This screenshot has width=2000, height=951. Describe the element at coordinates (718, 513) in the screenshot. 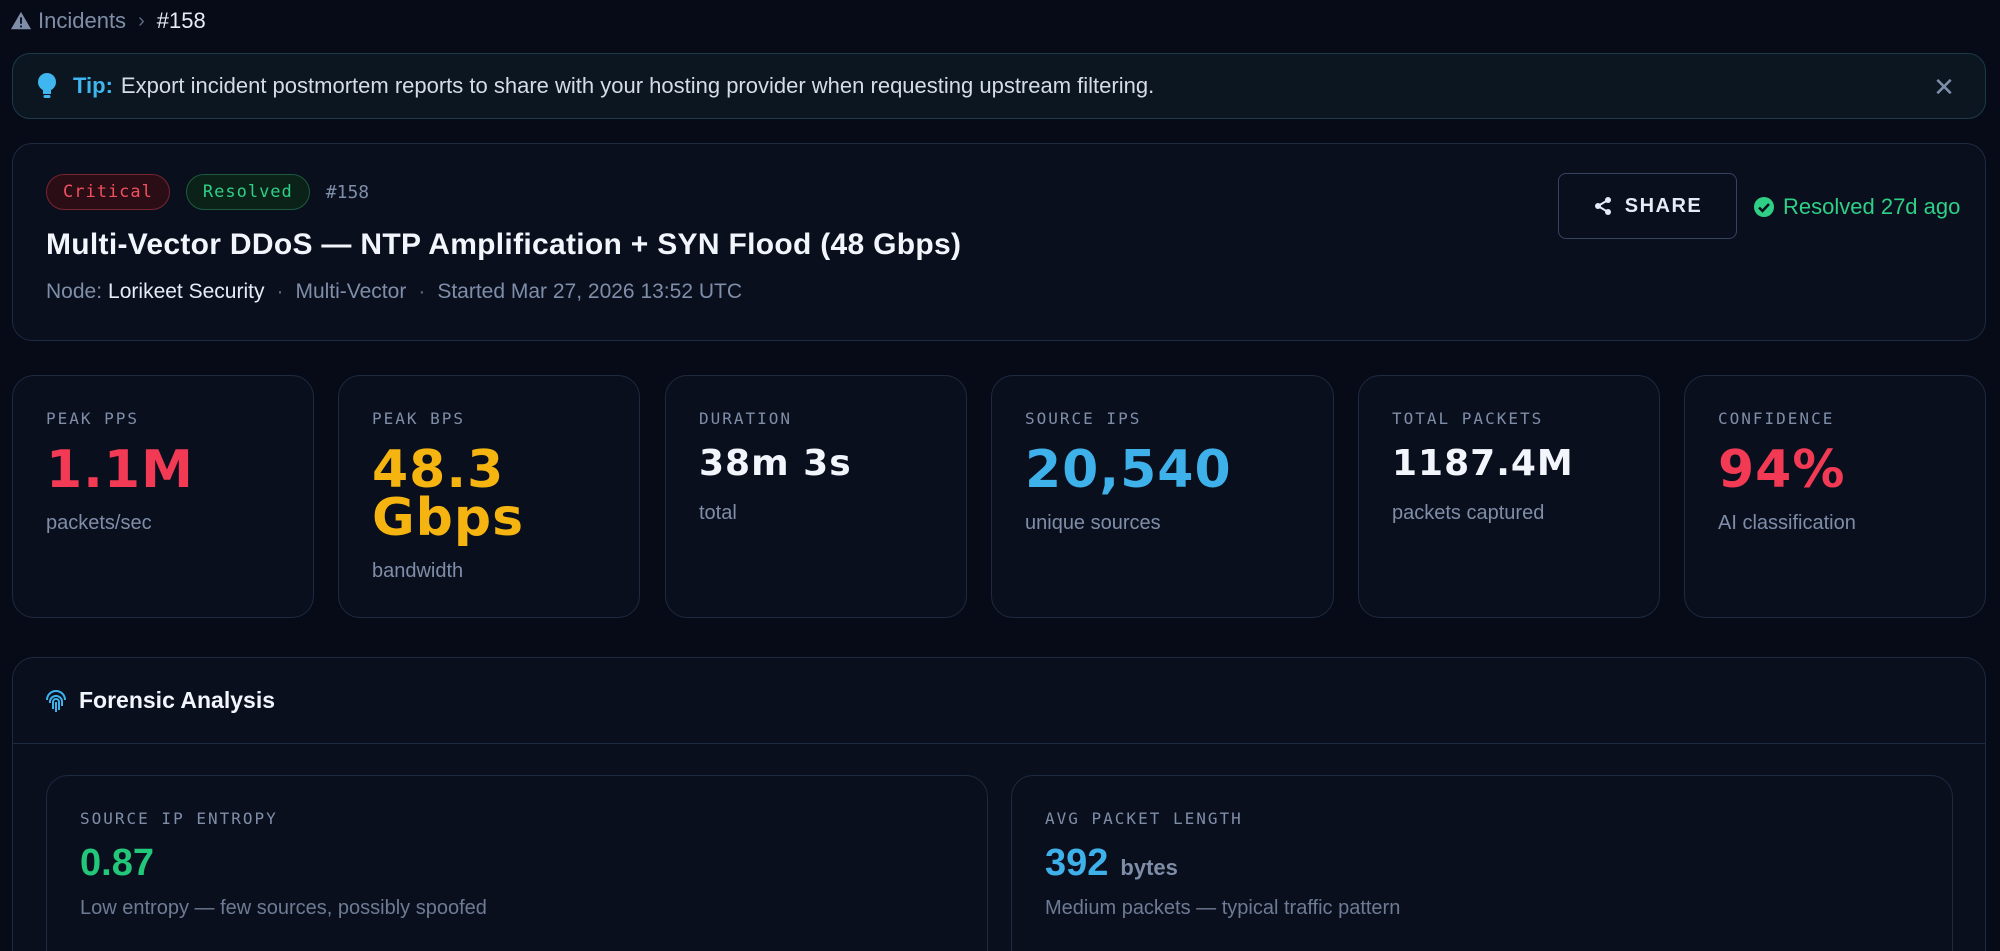

I see `stat-sub: total` at that location.